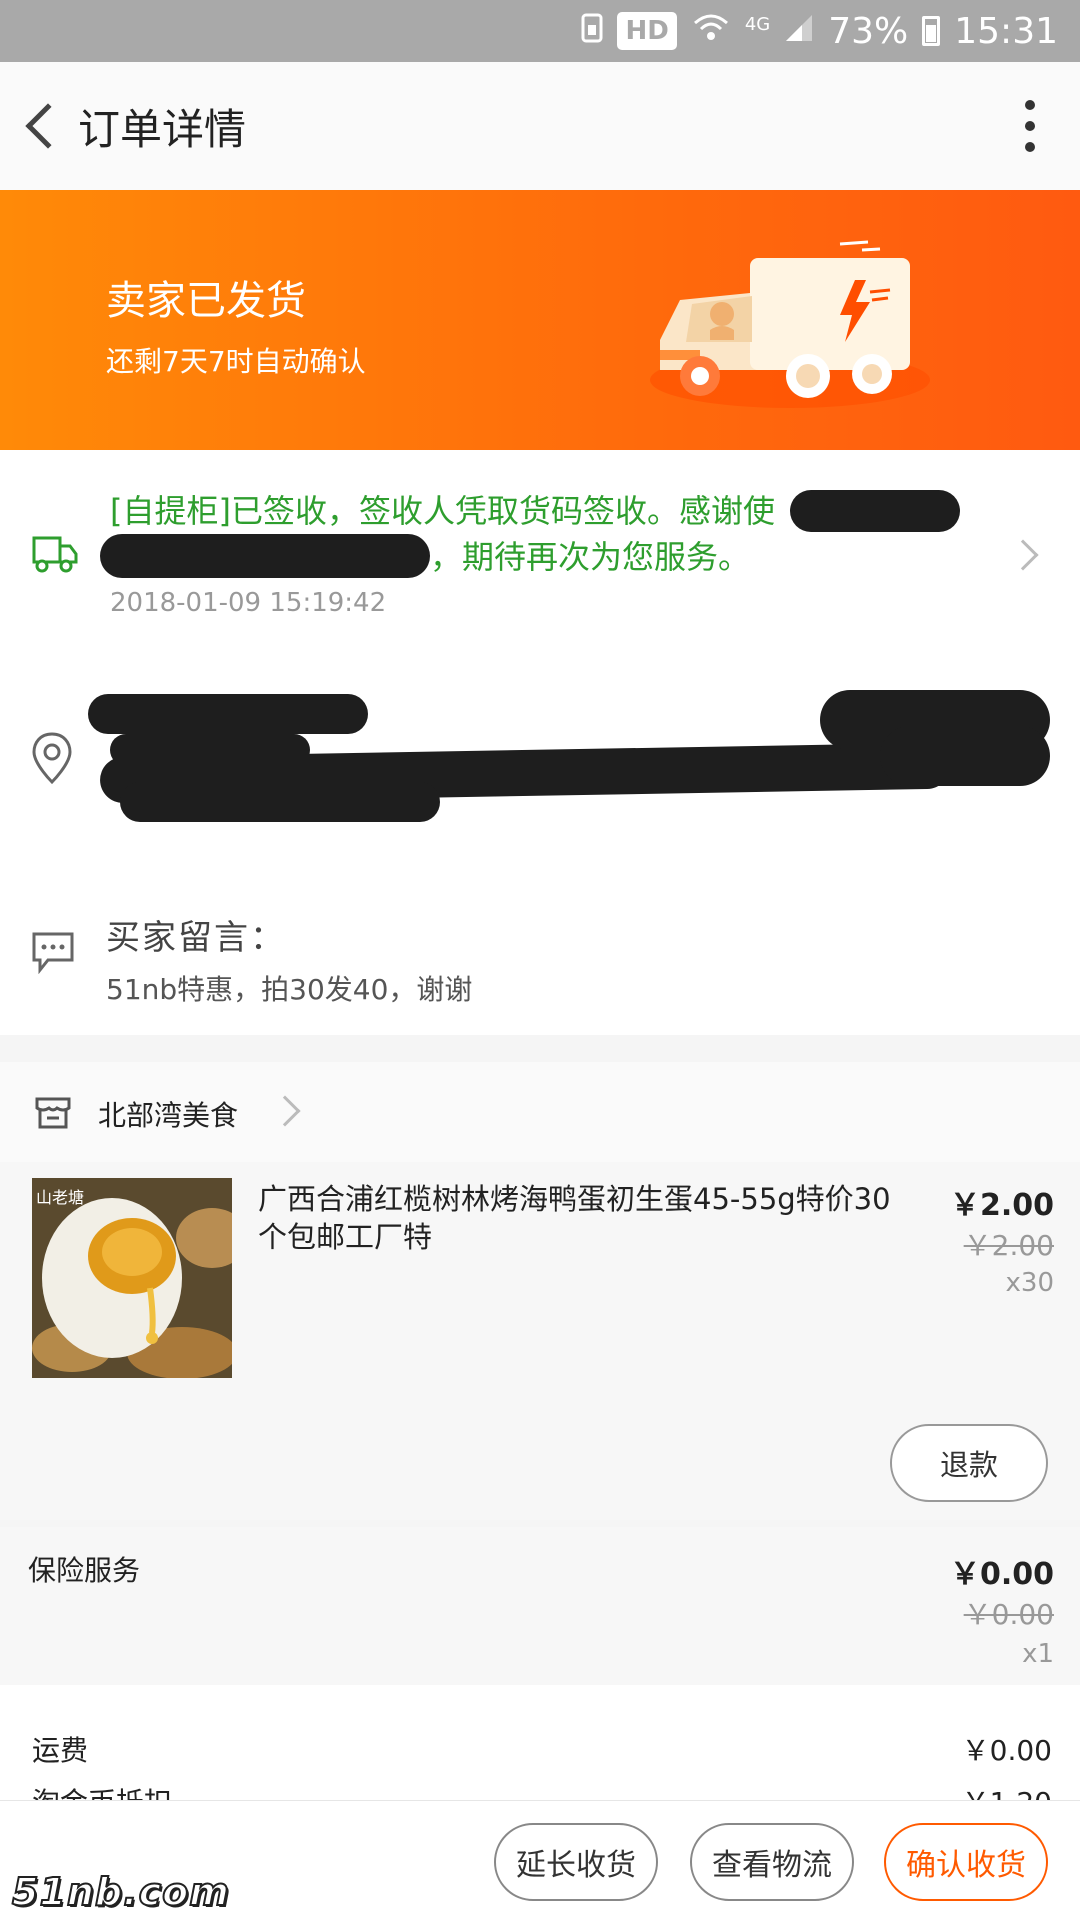 The image size is (1080, 1920). Describe the element at coordinates (53, 1113) in the screenshot. I see `store-icon` at that location.